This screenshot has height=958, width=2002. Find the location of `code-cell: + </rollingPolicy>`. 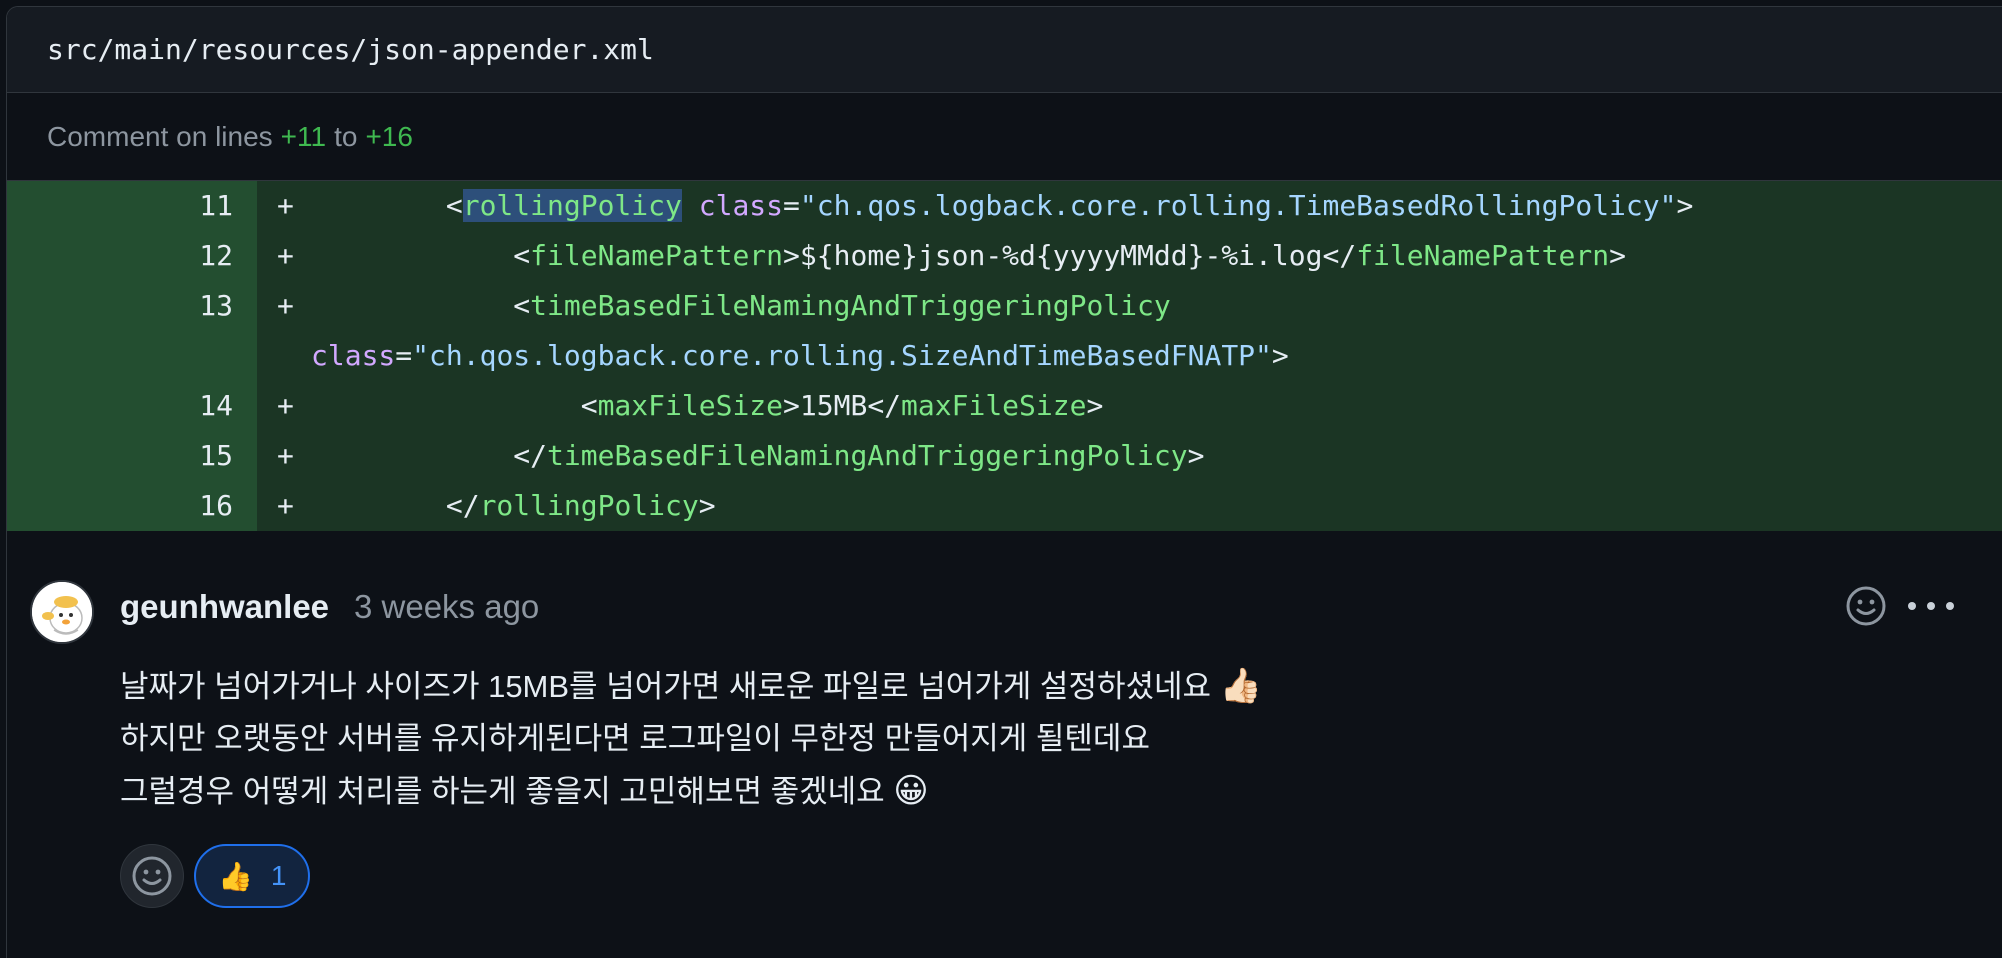

code-cell: + </rollingPolicy> is located at coordinates (1129, 506).